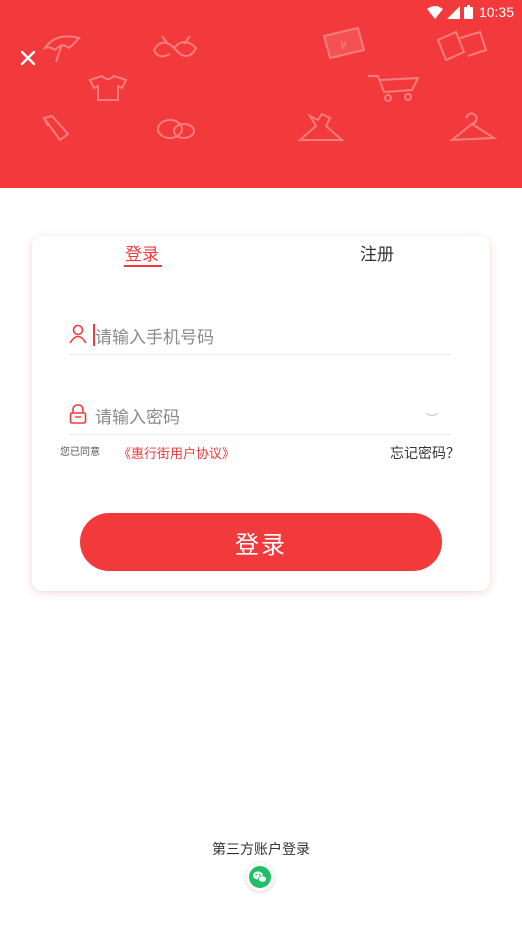 The height and width of the screenshot is (928, 522). Describe the element at coordinates (176, 452) in the screenshot. I see `user-agreement-link: 《惠行街用户协议》` at that location.